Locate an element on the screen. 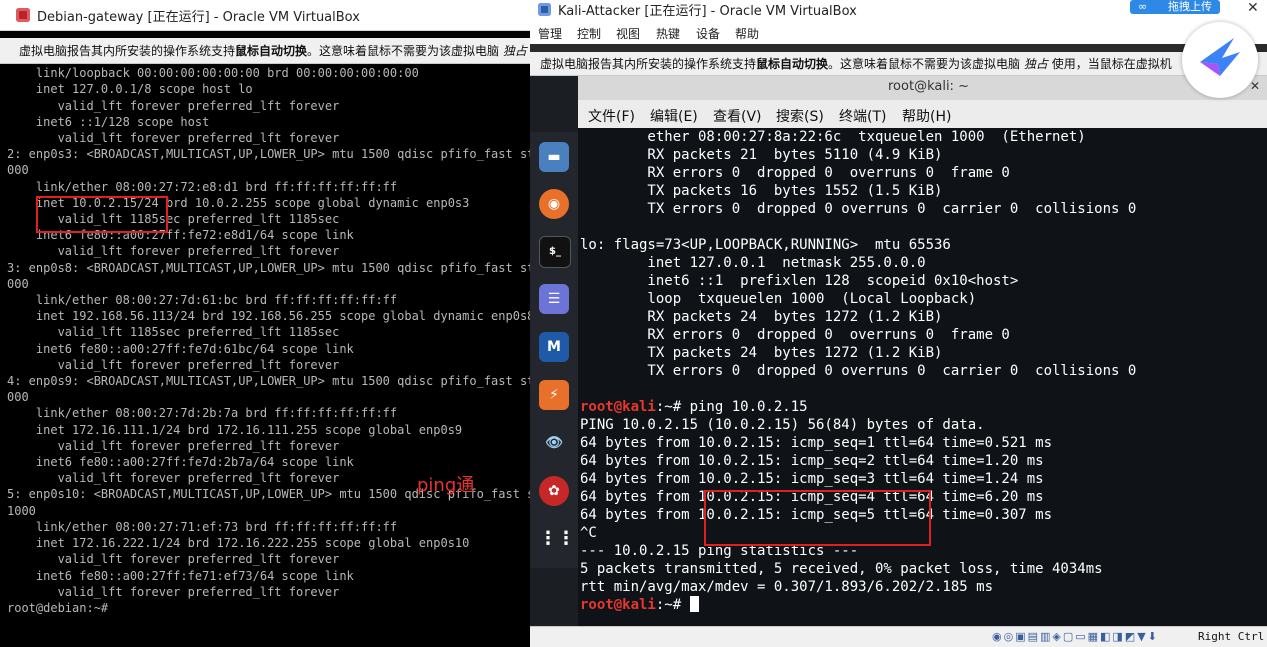 The width and height of the screenshot is (1267, 647). terminal-menu-terminal: 终端(T) is located at coordinates (862, 116).